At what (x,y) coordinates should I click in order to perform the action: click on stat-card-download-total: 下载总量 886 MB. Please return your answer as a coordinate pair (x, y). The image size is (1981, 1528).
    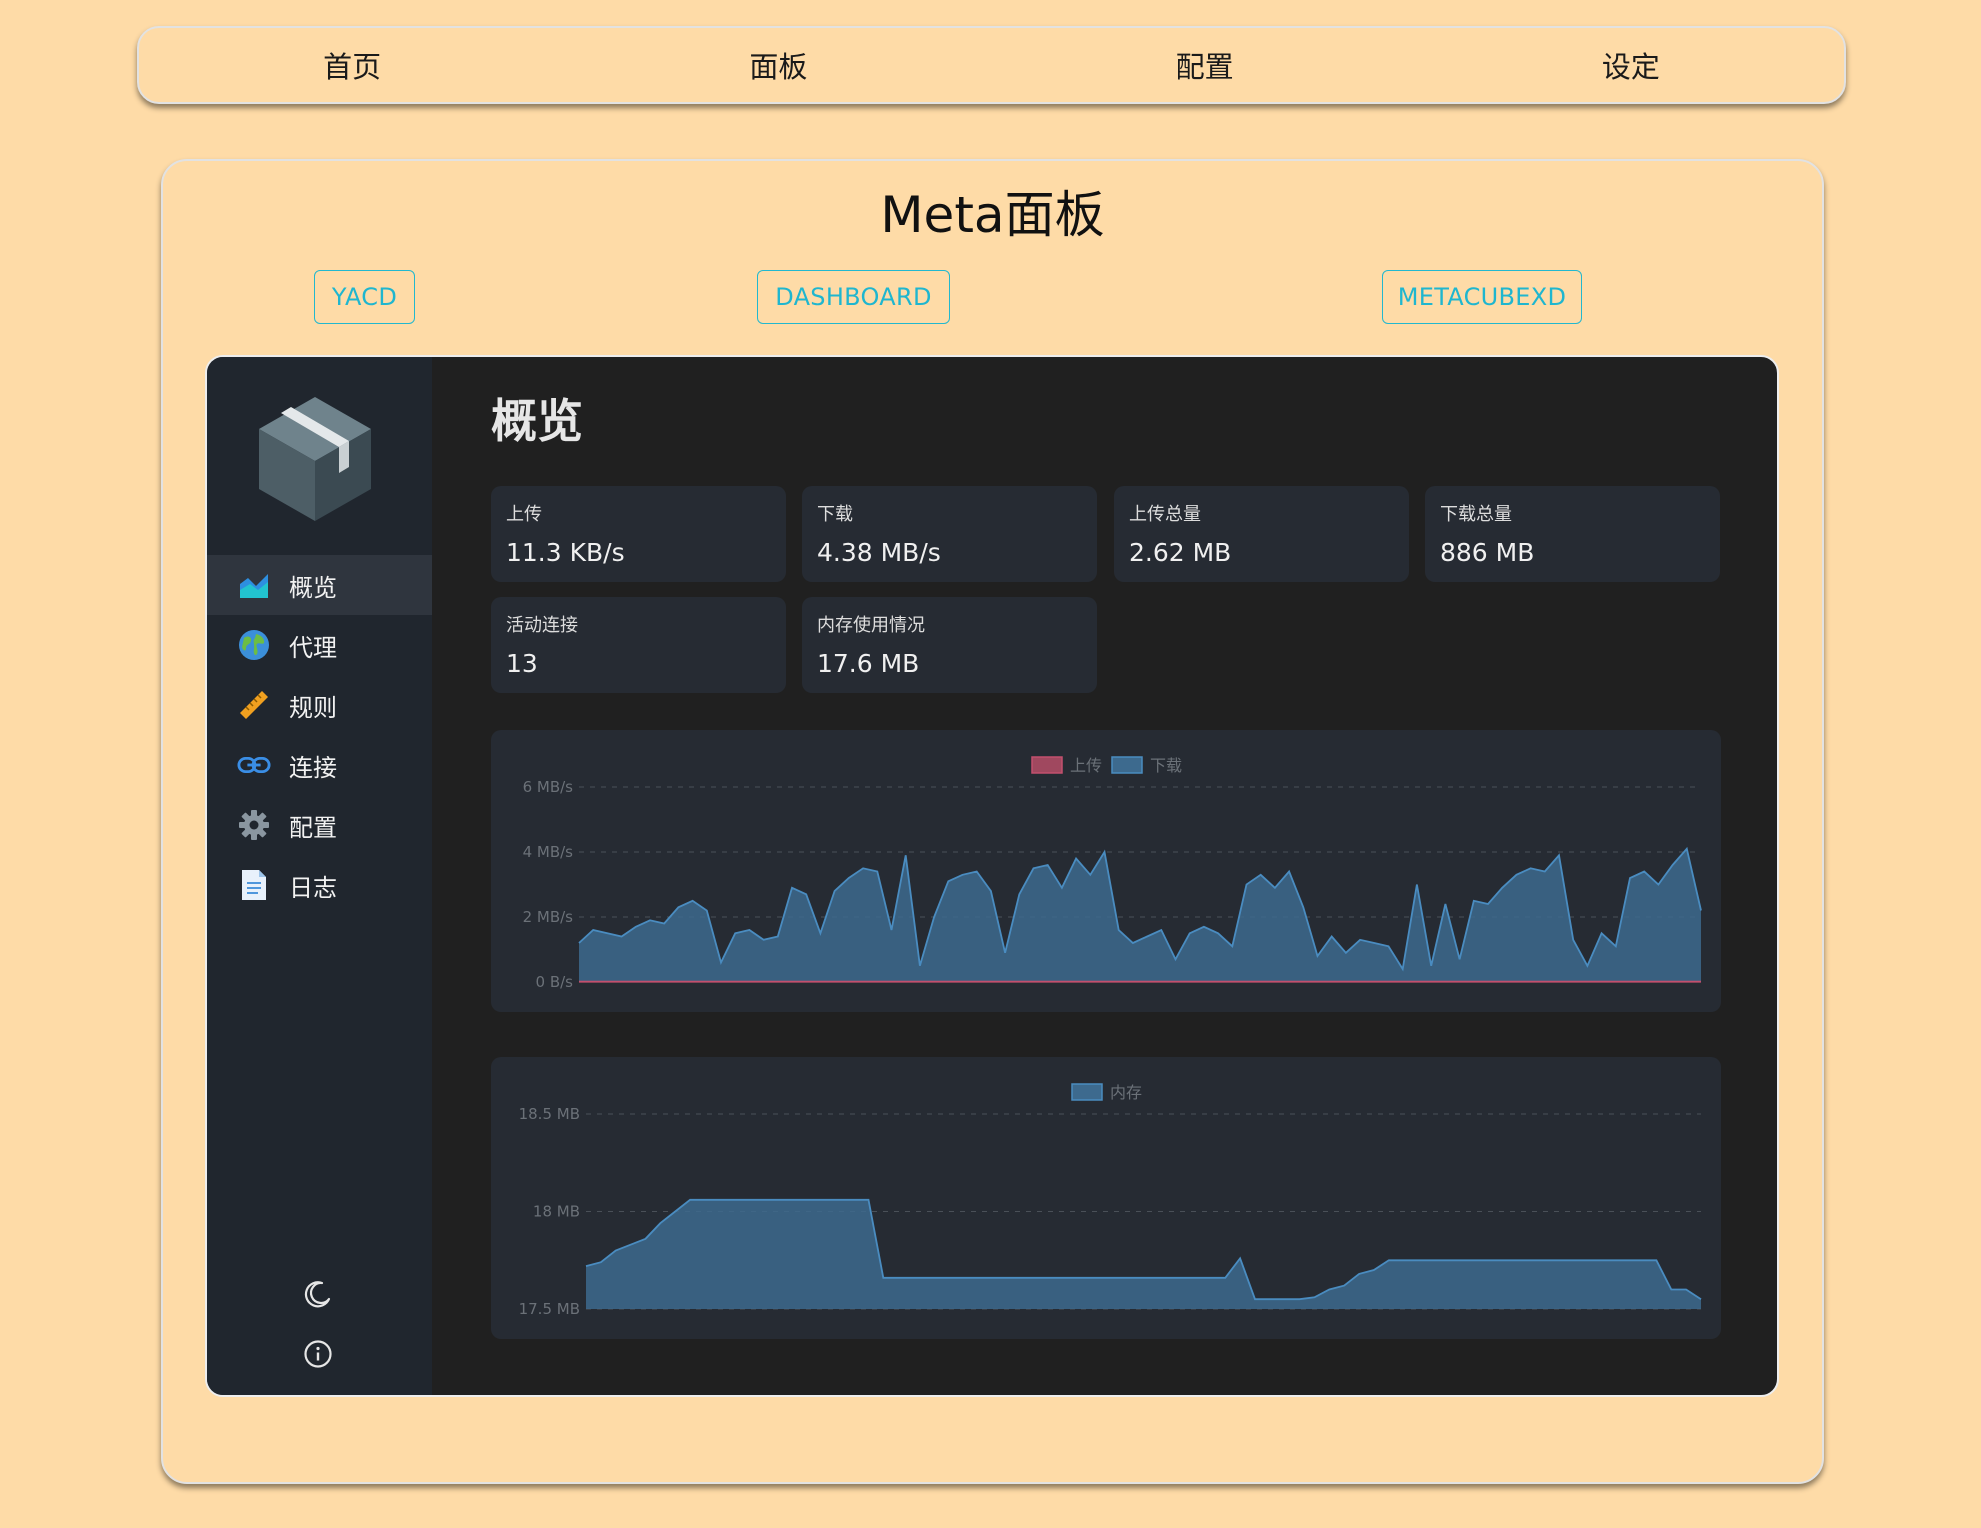
    Looking at the image, I should click on (1572, 534).